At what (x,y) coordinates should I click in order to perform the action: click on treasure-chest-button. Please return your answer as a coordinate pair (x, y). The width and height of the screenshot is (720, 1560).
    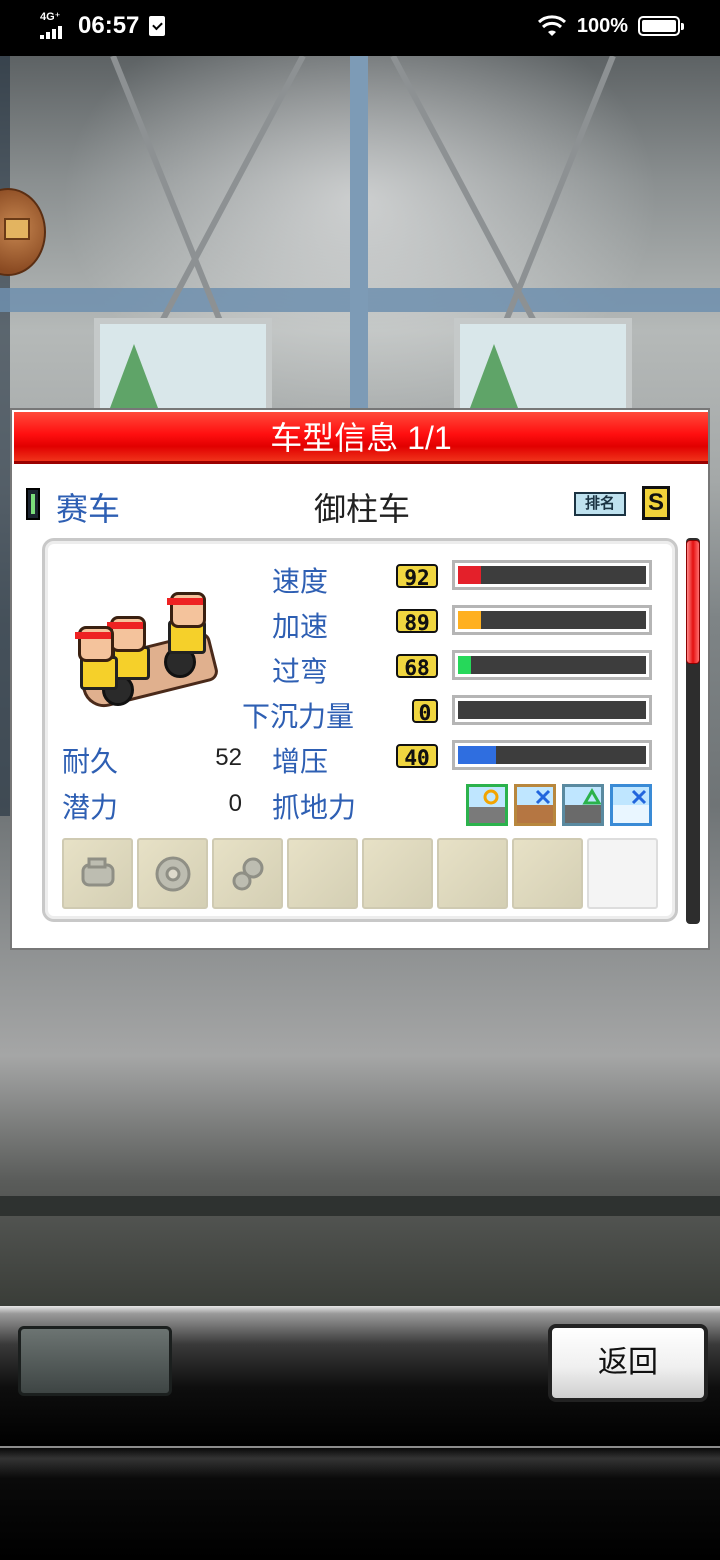
    Looking at the image, I should click on (23, 232).